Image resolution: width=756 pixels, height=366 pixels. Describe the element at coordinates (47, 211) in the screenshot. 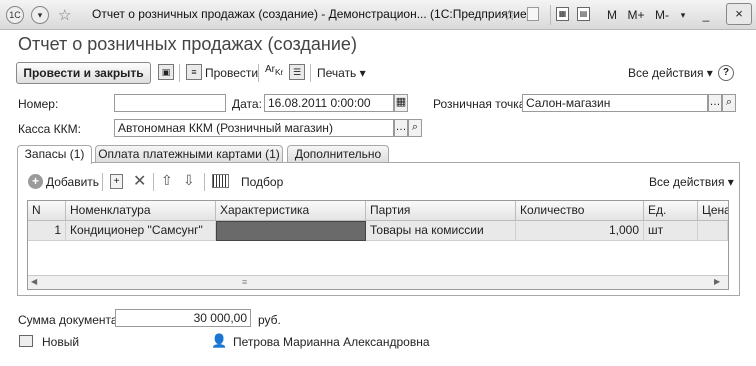

I see `column-header-n: N` at that location.